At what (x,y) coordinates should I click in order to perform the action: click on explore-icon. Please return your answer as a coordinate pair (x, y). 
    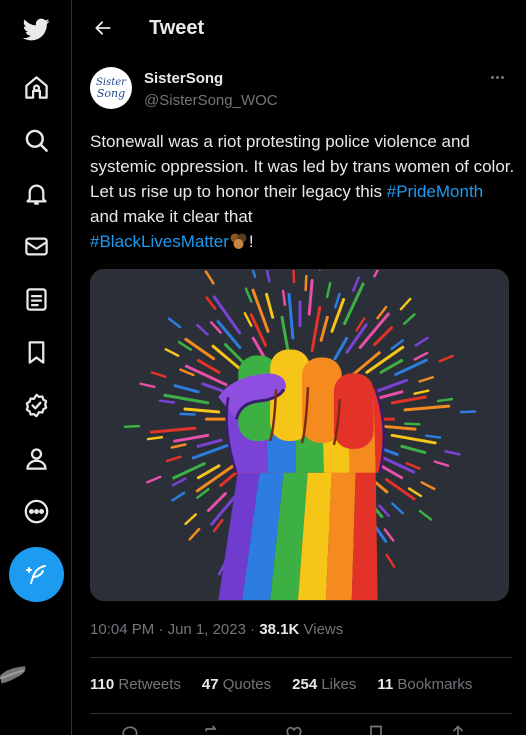
    Looking at the image, I should click on (36, 140).